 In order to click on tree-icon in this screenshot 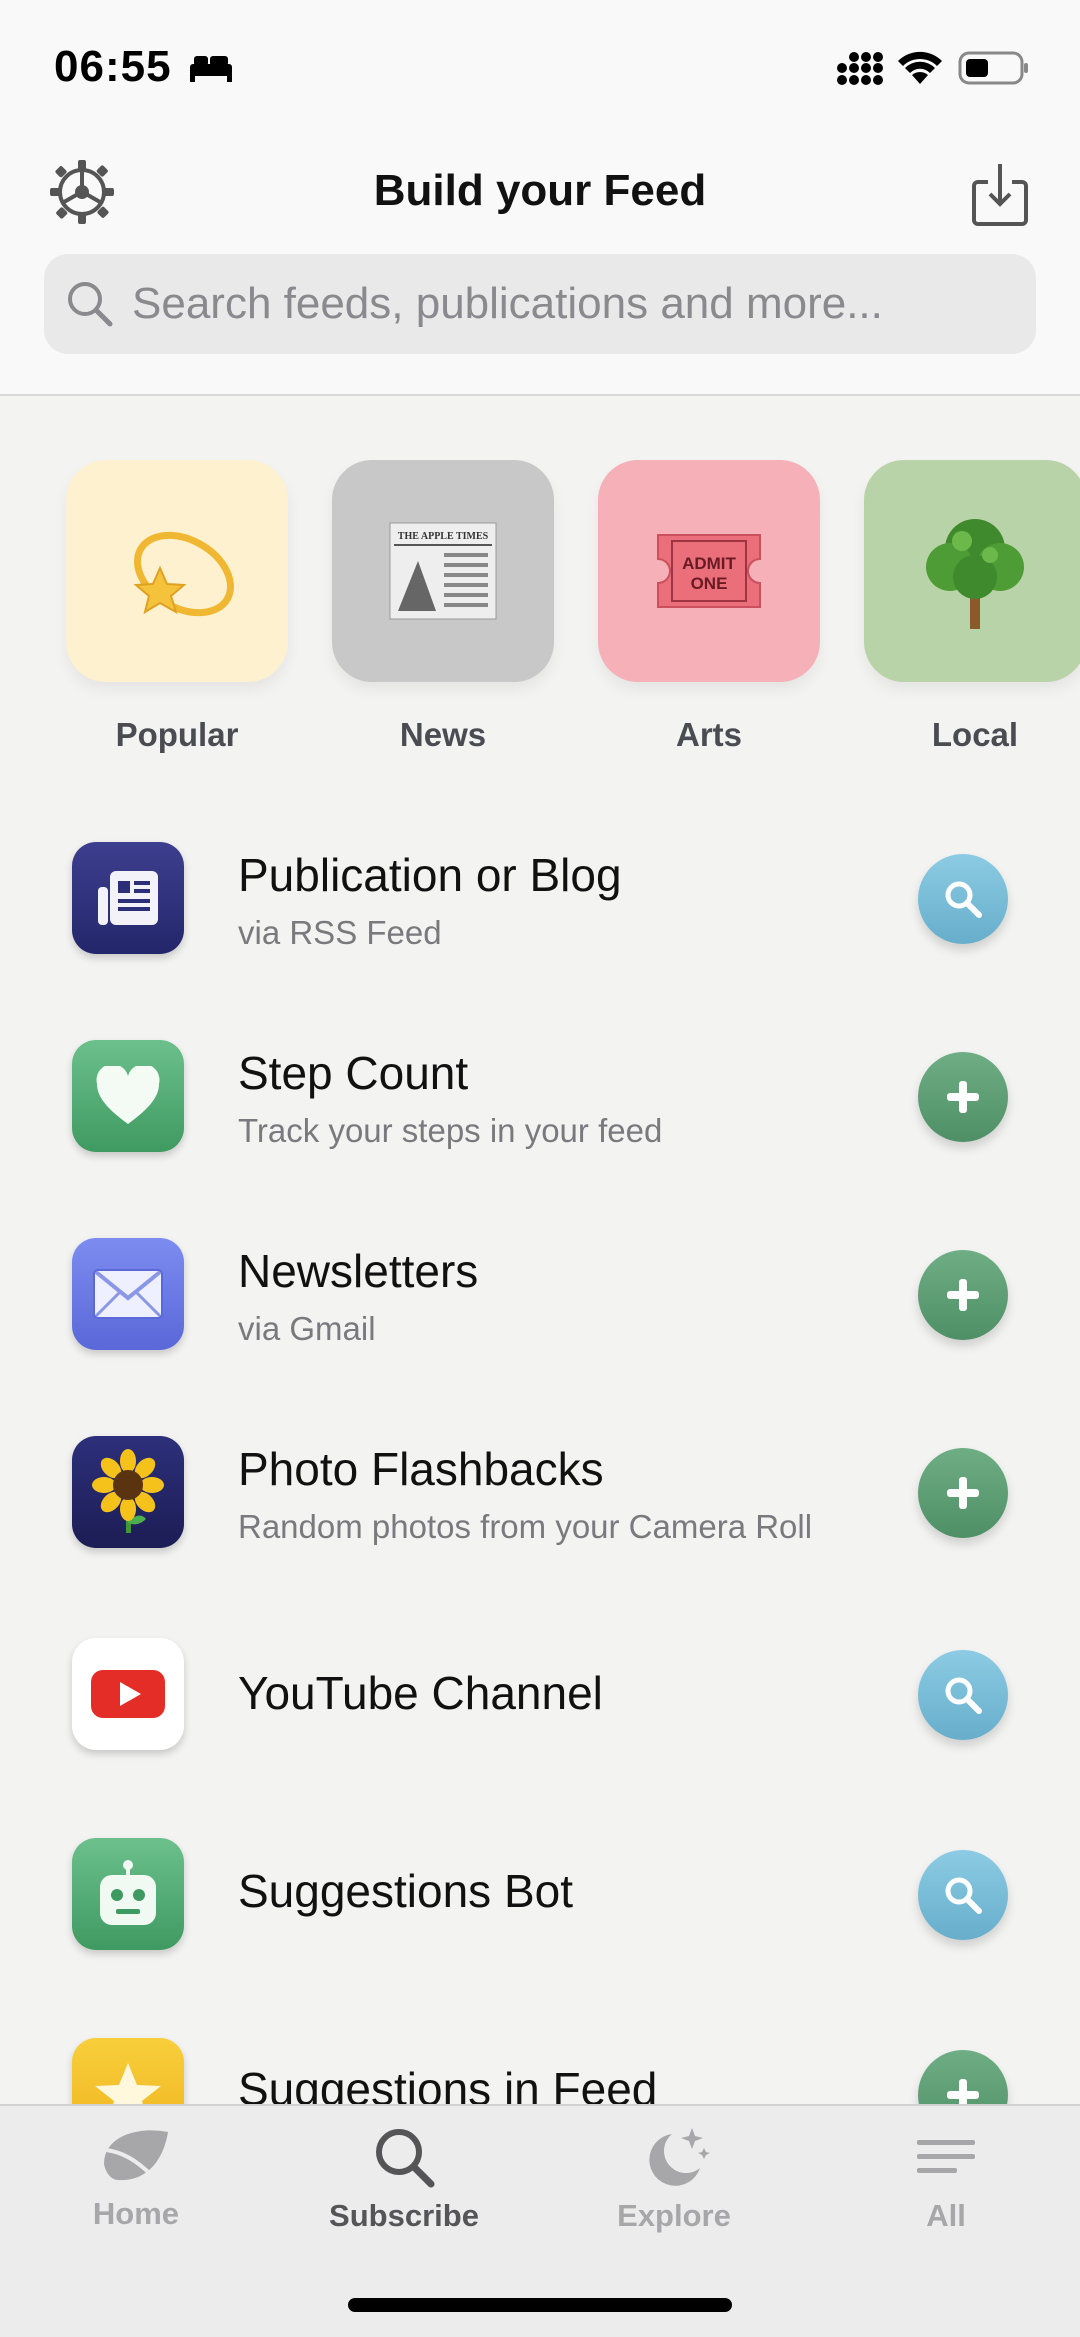, I will do `click(975, 574)`.